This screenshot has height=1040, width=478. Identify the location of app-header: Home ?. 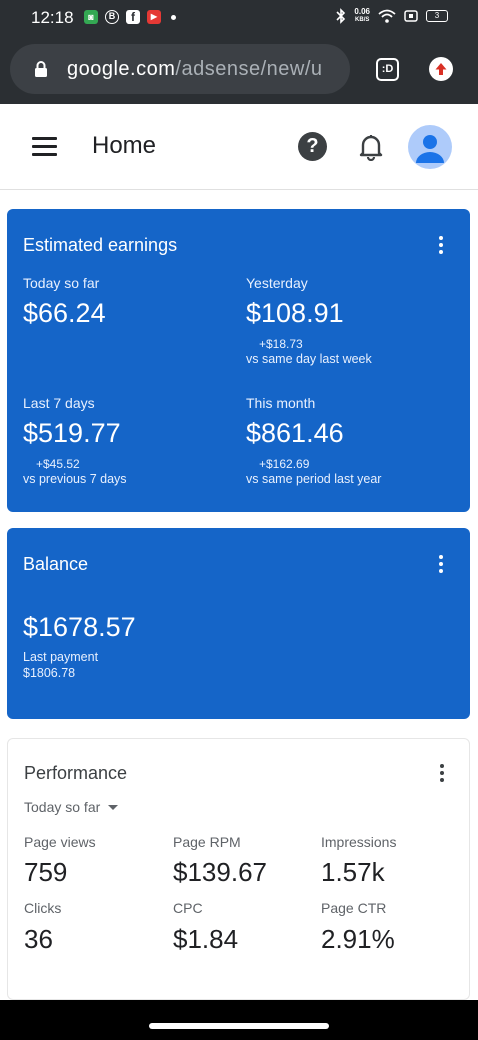
(239, 147).